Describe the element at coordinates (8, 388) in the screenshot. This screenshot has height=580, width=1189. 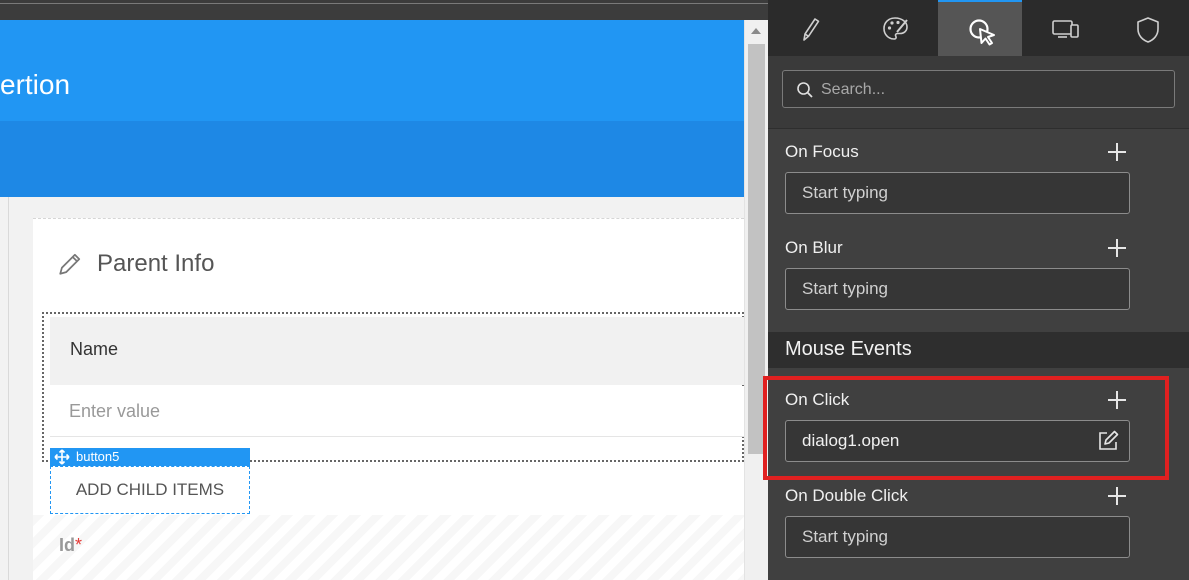
I see `page-left-rule` at that location.